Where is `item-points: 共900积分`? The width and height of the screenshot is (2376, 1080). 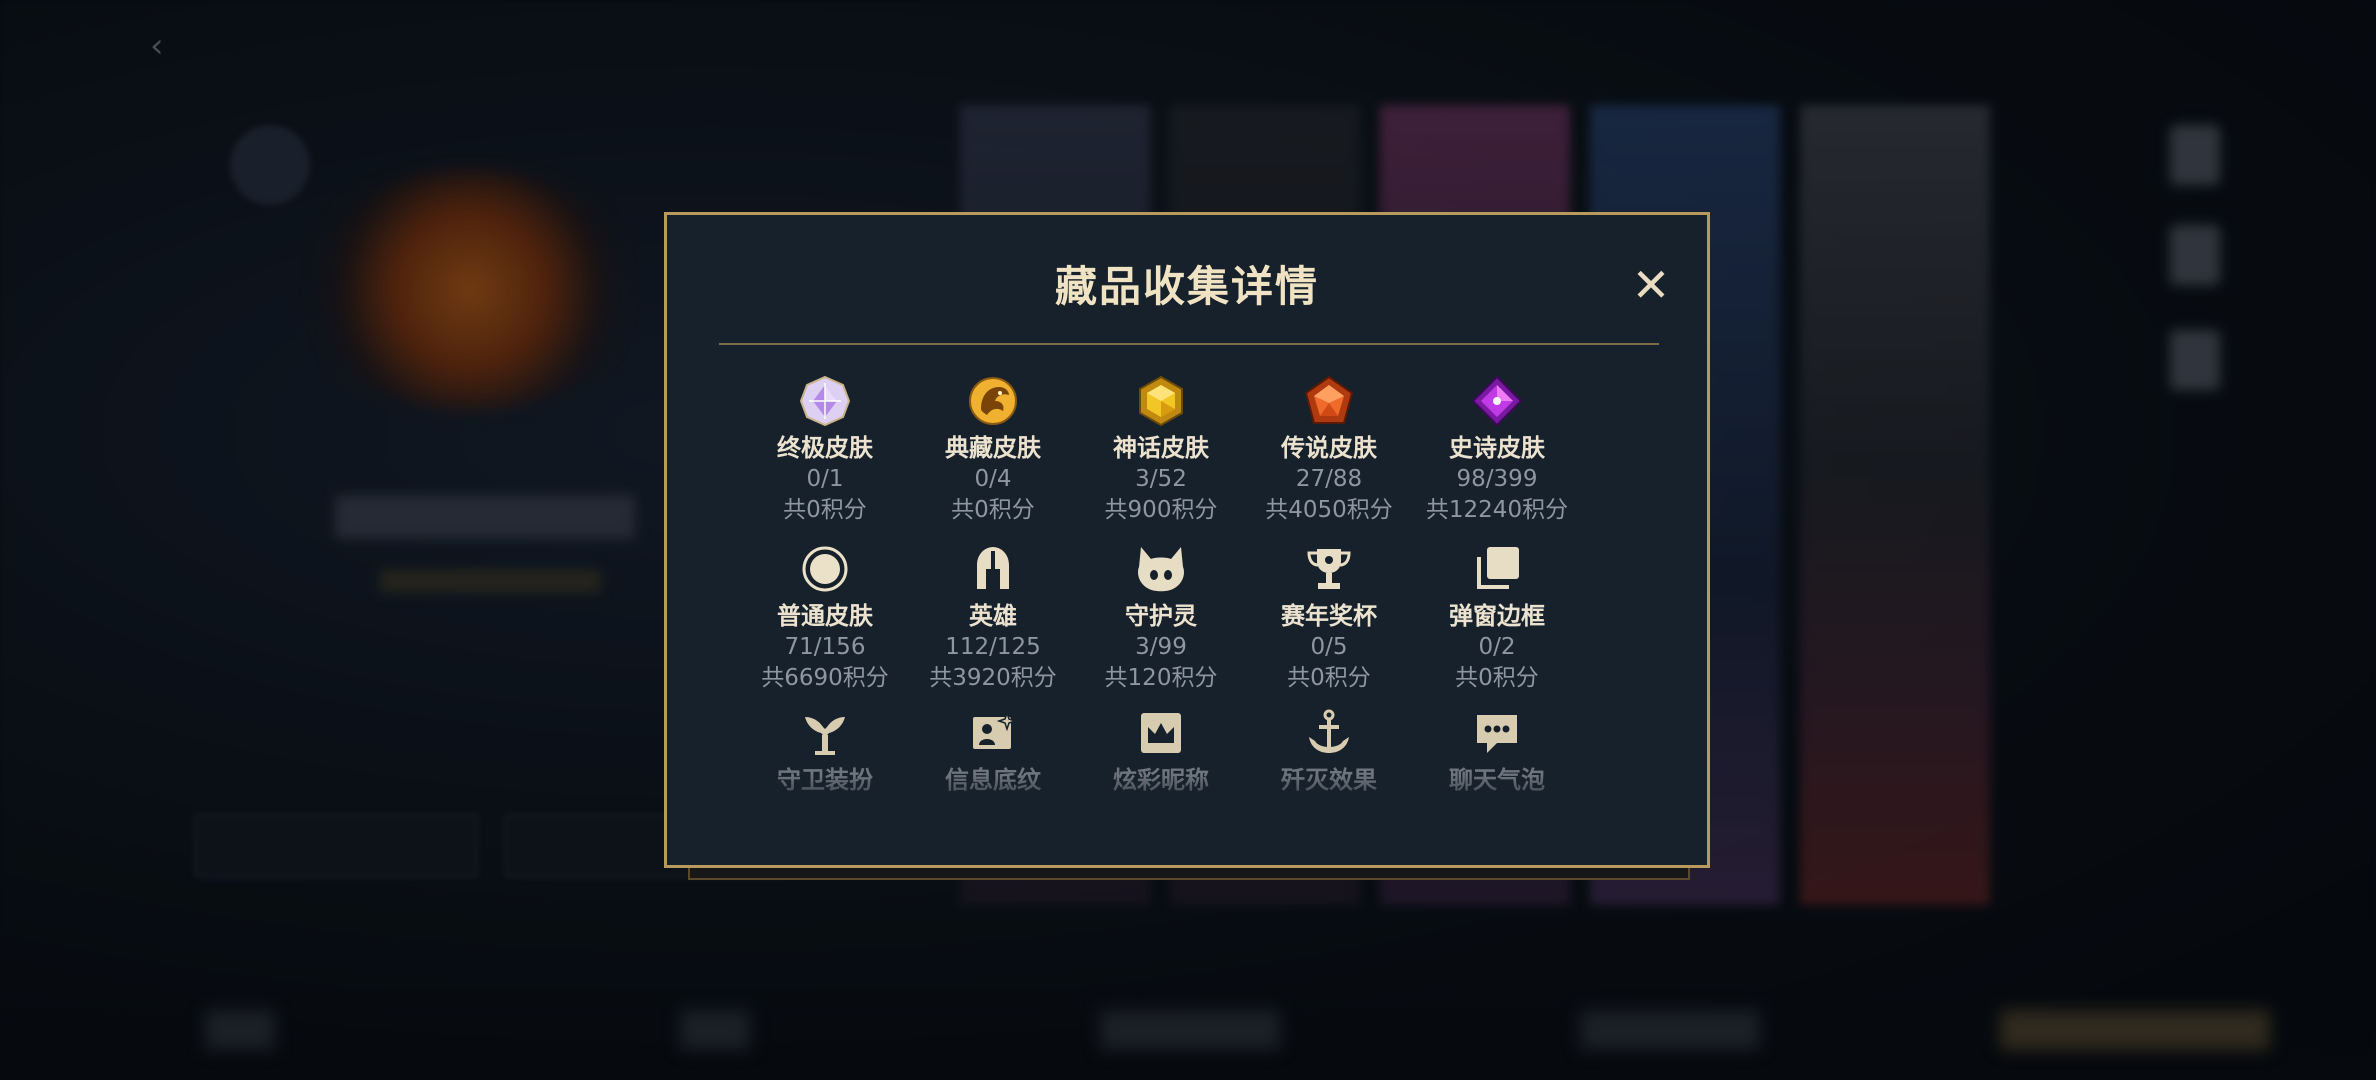
item-points: 共900积分 is located at coordinates (1161, 510).